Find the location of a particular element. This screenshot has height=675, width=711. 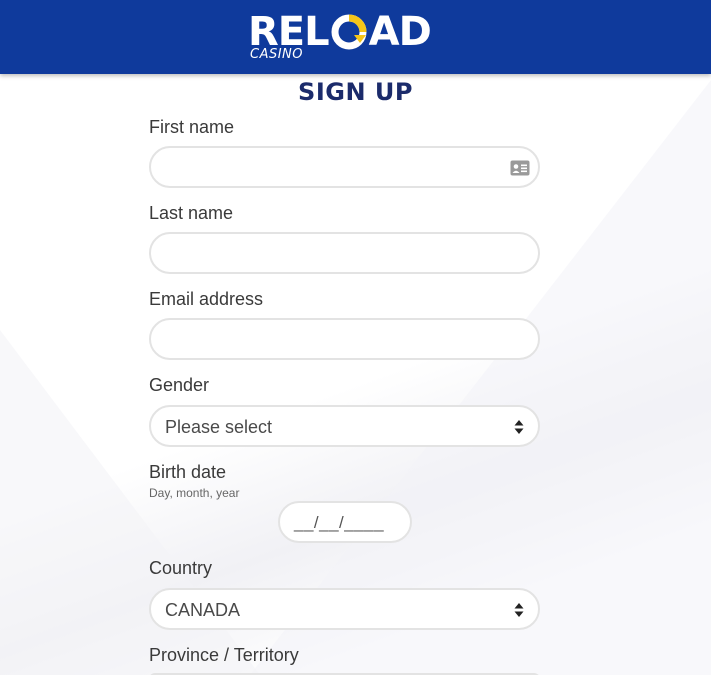

first-name-input is located at coordinates (344, 167).